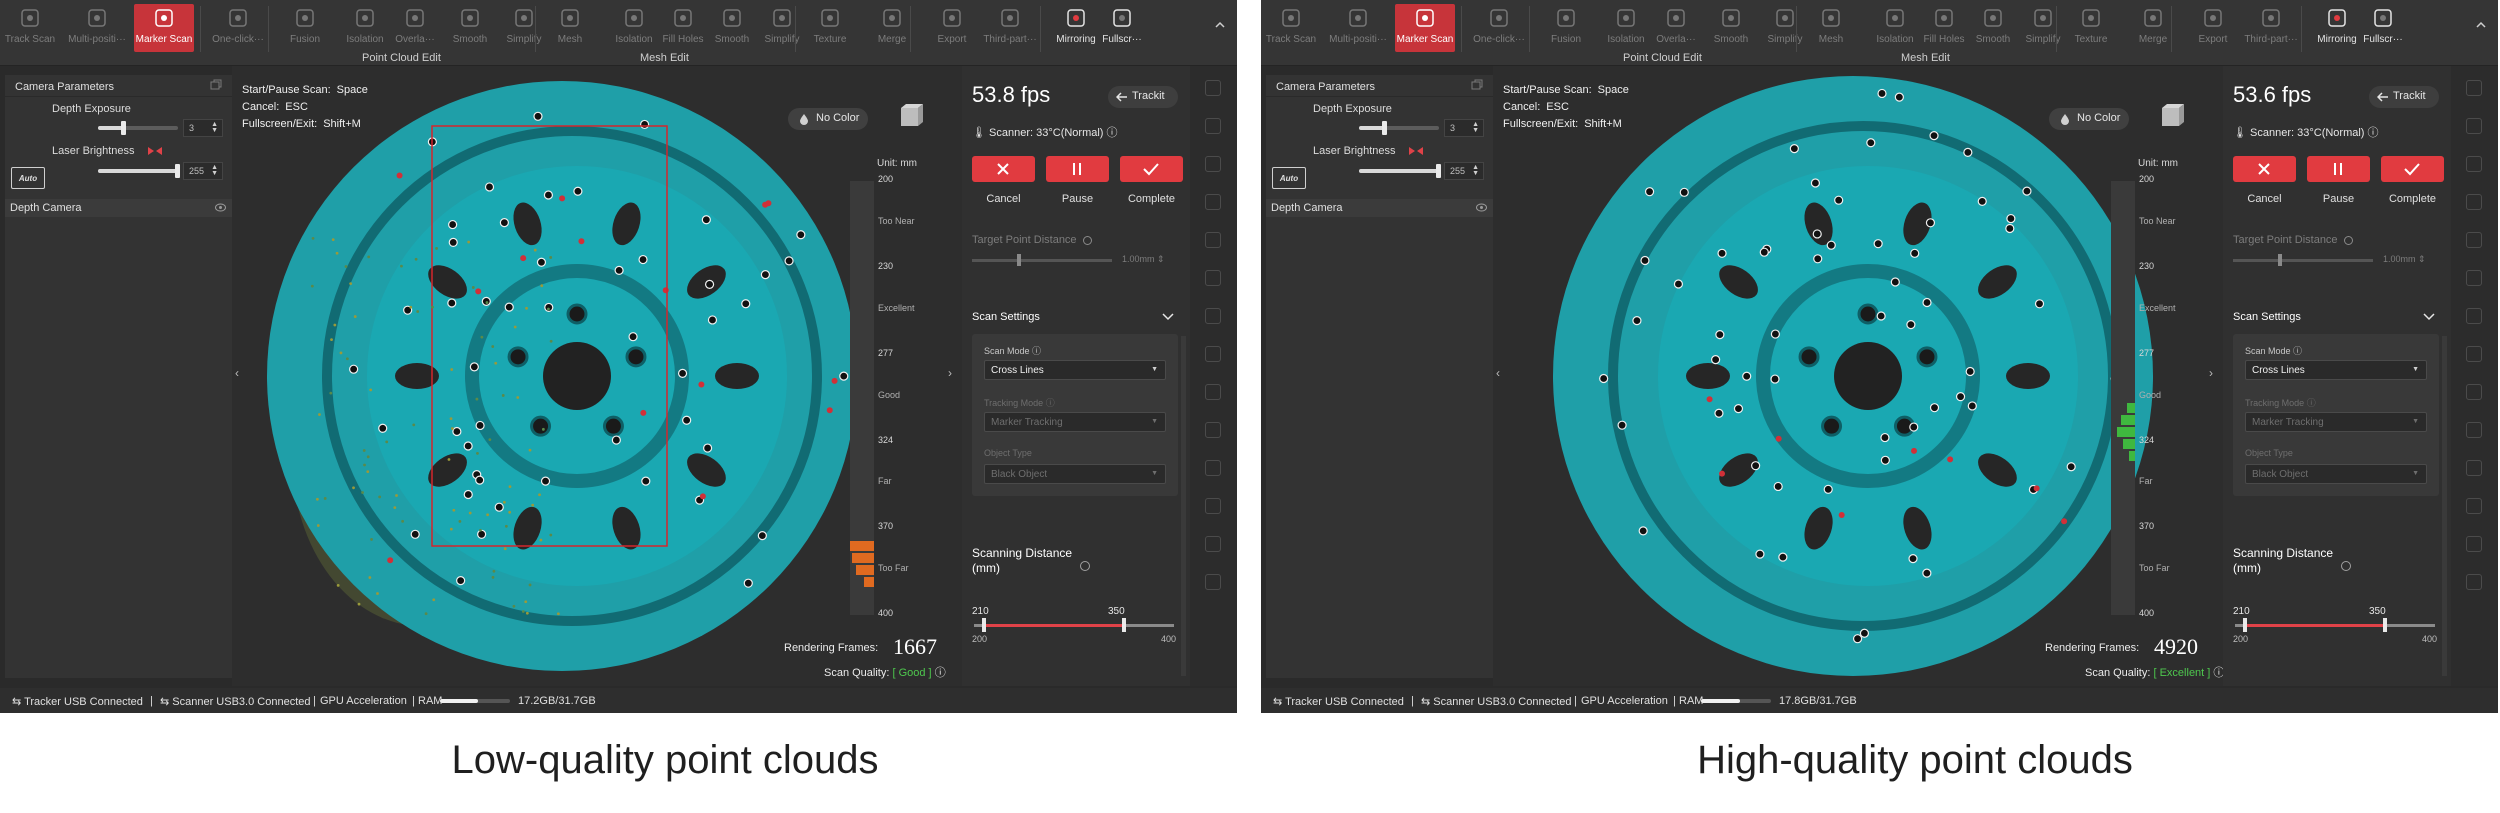 This screenshot has height=813, width=2500. What do you see at coordinates (892, 39) in the screenshot?
I see `toolbar-button-label: Merge` at bounding box center [892, 39].